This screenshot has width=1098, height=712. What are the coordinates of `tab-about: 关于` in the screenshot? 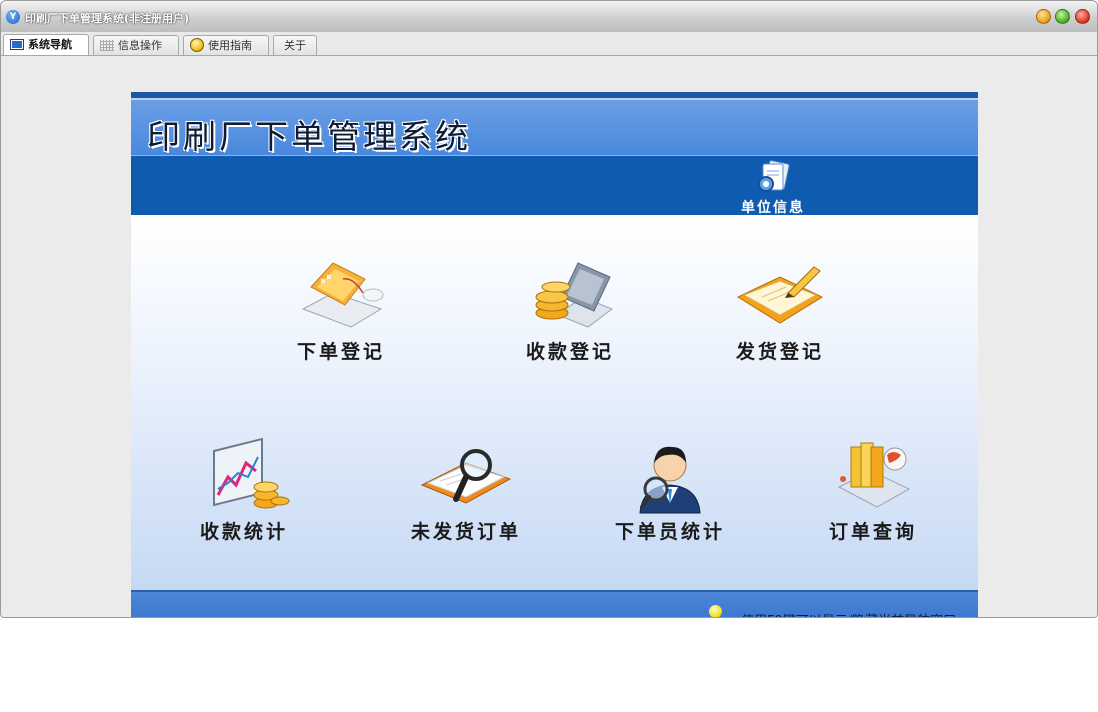 It's located at (295, 45).